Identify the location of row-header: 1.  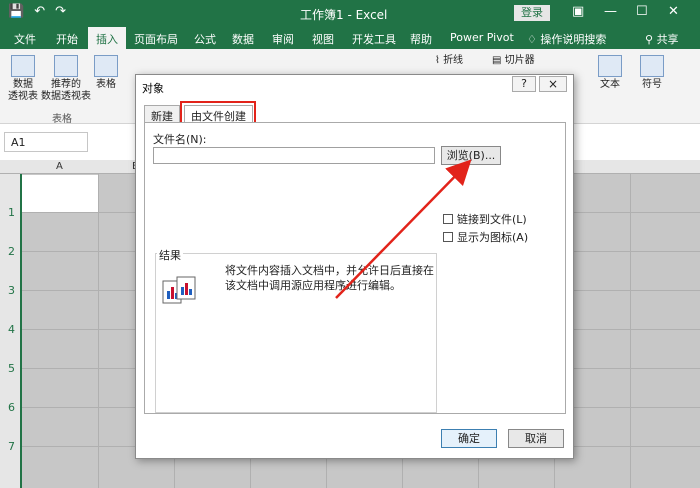
(11, 212).